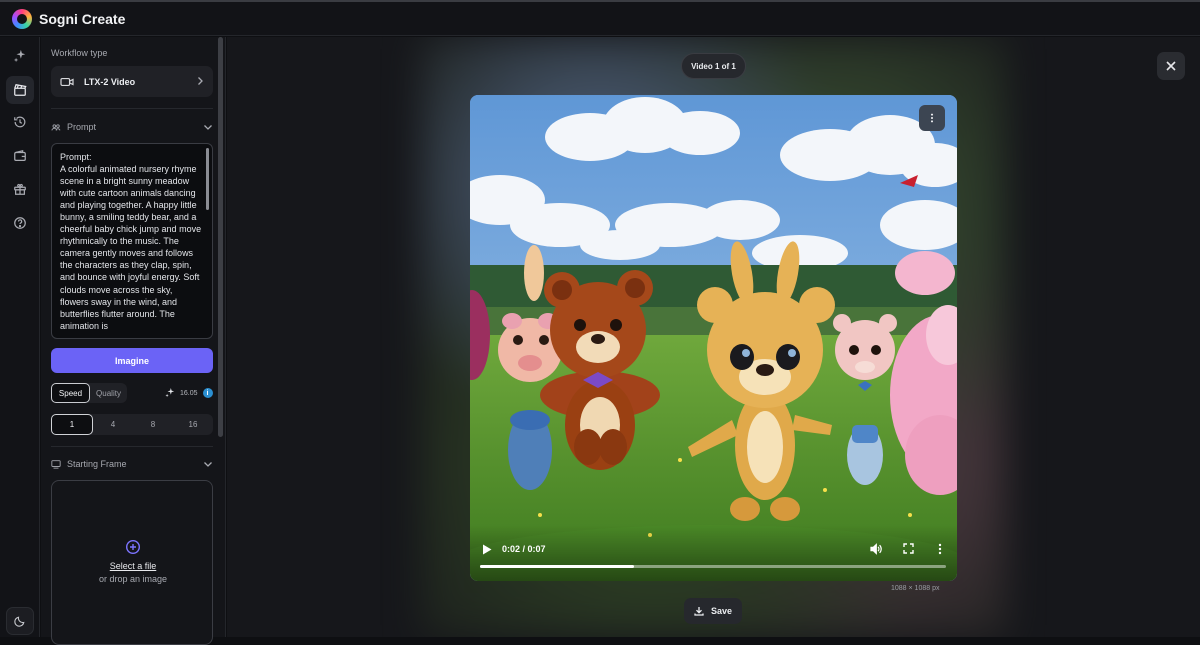 Image resolution: width=1200 pixels, height=645 pixels. Describe the element at coordinates (110, 81) in the screenshot. I see `workflow-type-value: LTX-2 Video` at that location.